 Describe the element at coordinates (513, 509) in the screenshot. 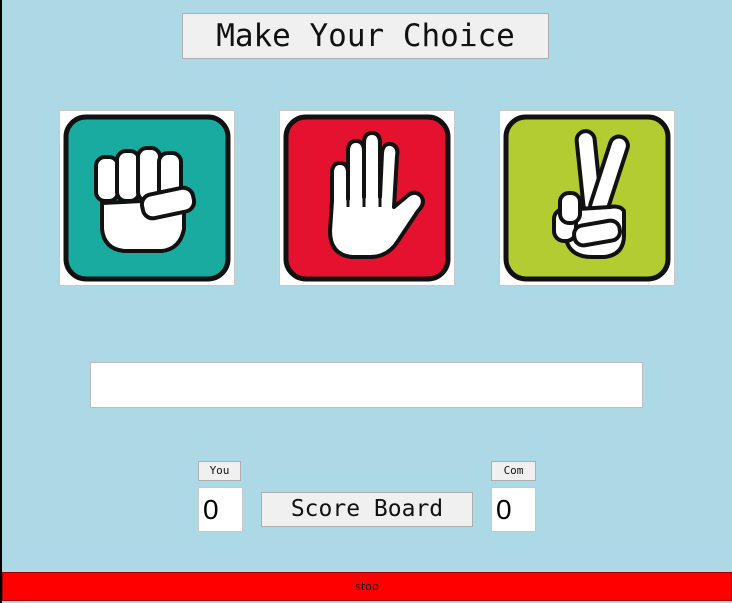

I see `com-score: 0` at that location.